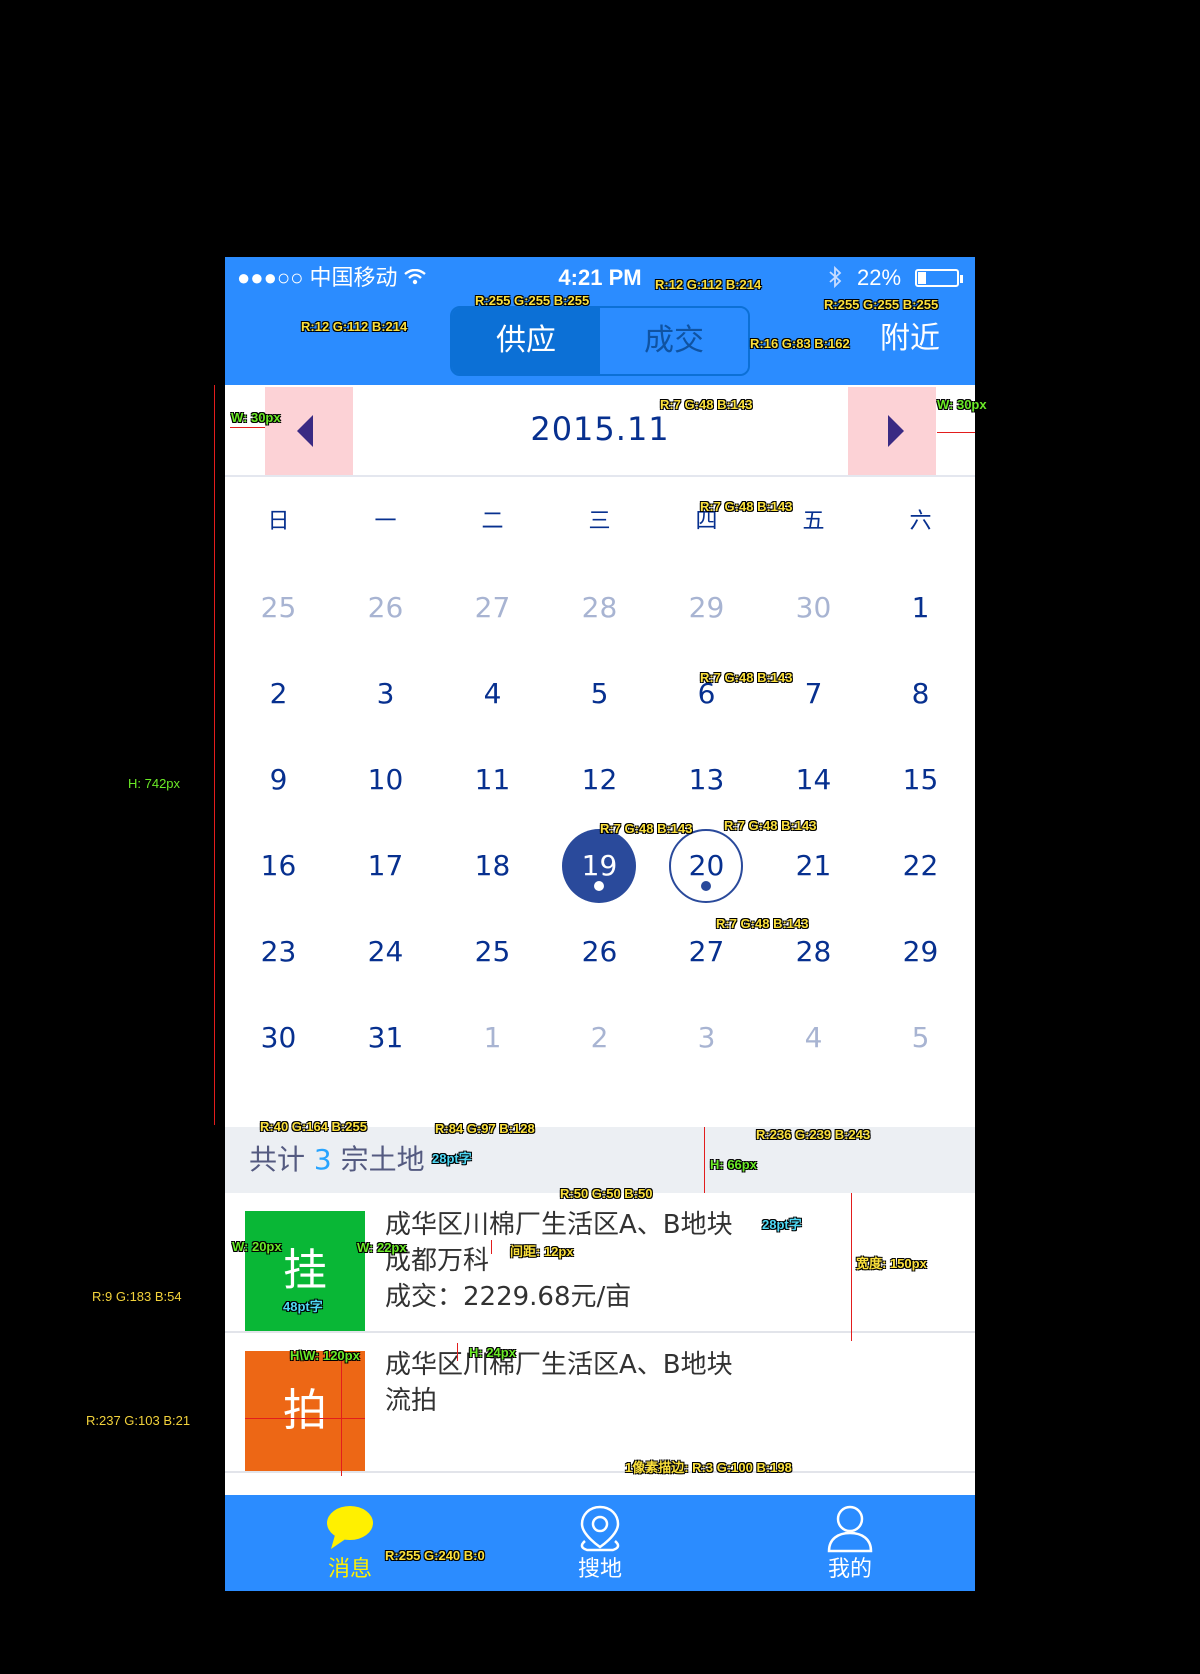 Image resolution: width=1200 pixels, height=1674 pixels. I want to click on spec-annotation: R:255 G:240 B:0, so click(435, 1555).